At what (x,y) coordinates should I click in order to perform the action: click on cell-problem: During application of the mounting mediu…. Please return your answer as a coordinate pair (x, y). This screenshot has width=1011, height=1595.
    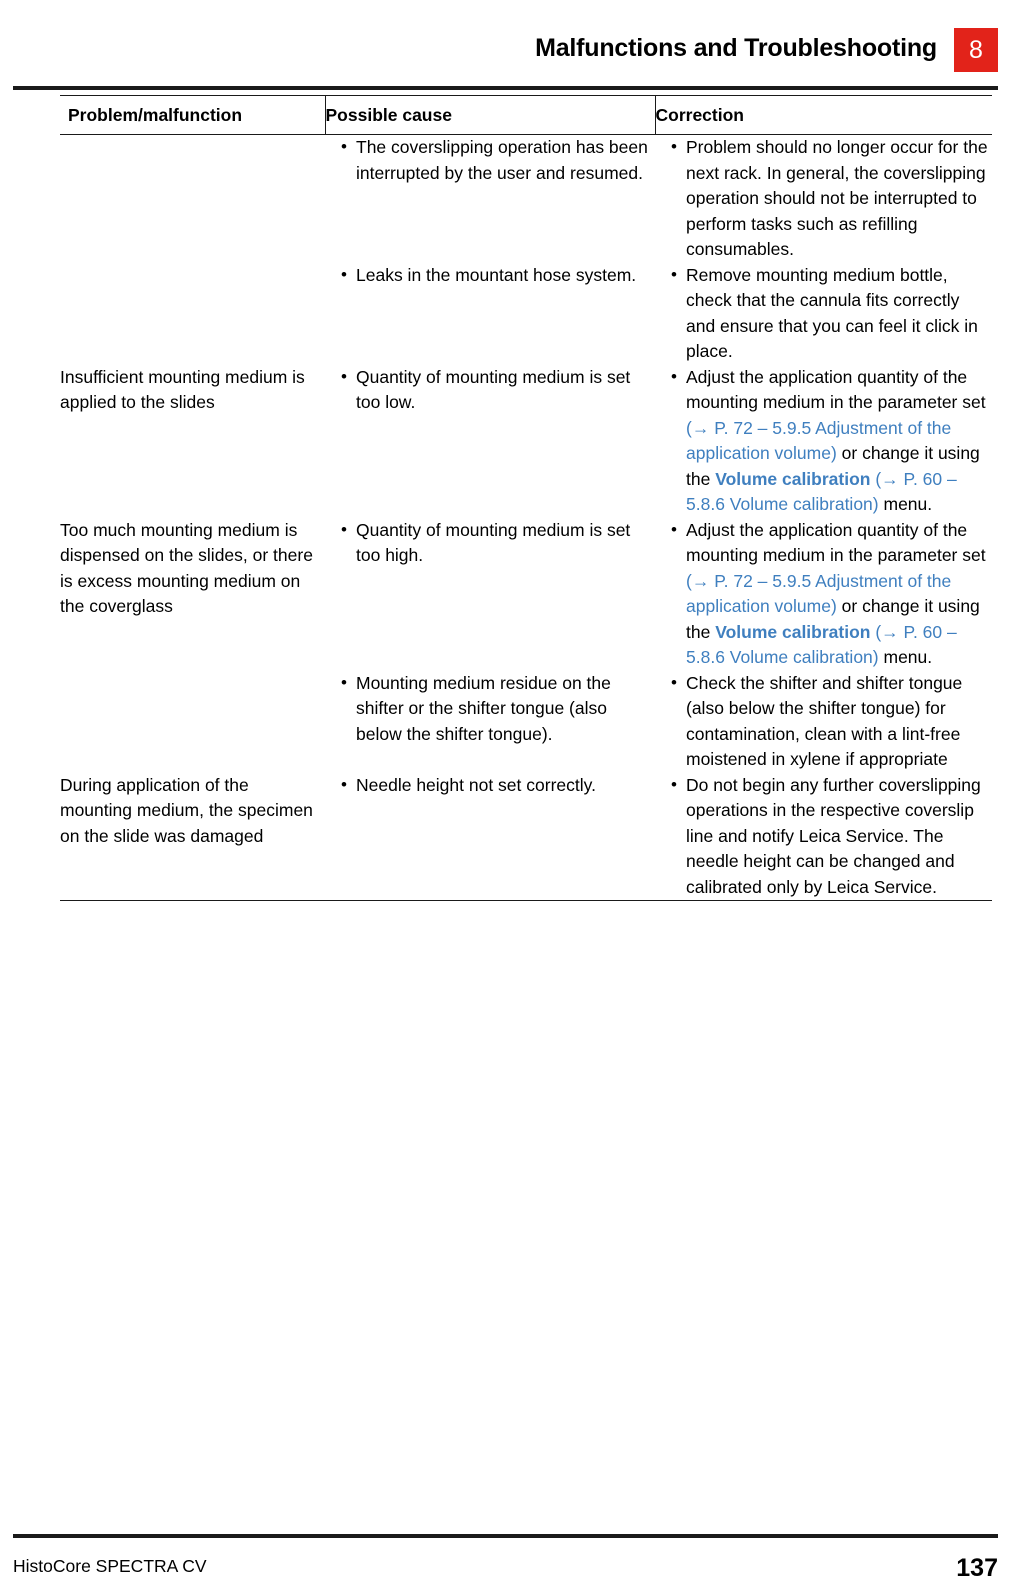
    Looking at the image, I should click on (192, 836).